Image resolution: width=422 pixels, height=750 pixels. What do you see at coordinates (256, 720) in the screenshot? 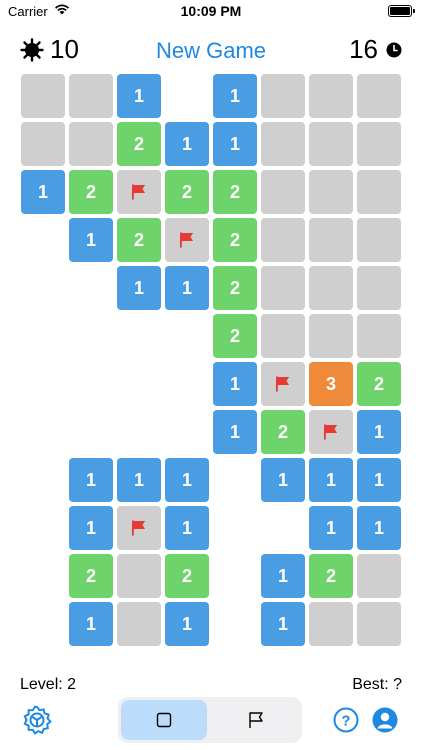
I see `flag-mode-button` at bounding box center [256, 720].